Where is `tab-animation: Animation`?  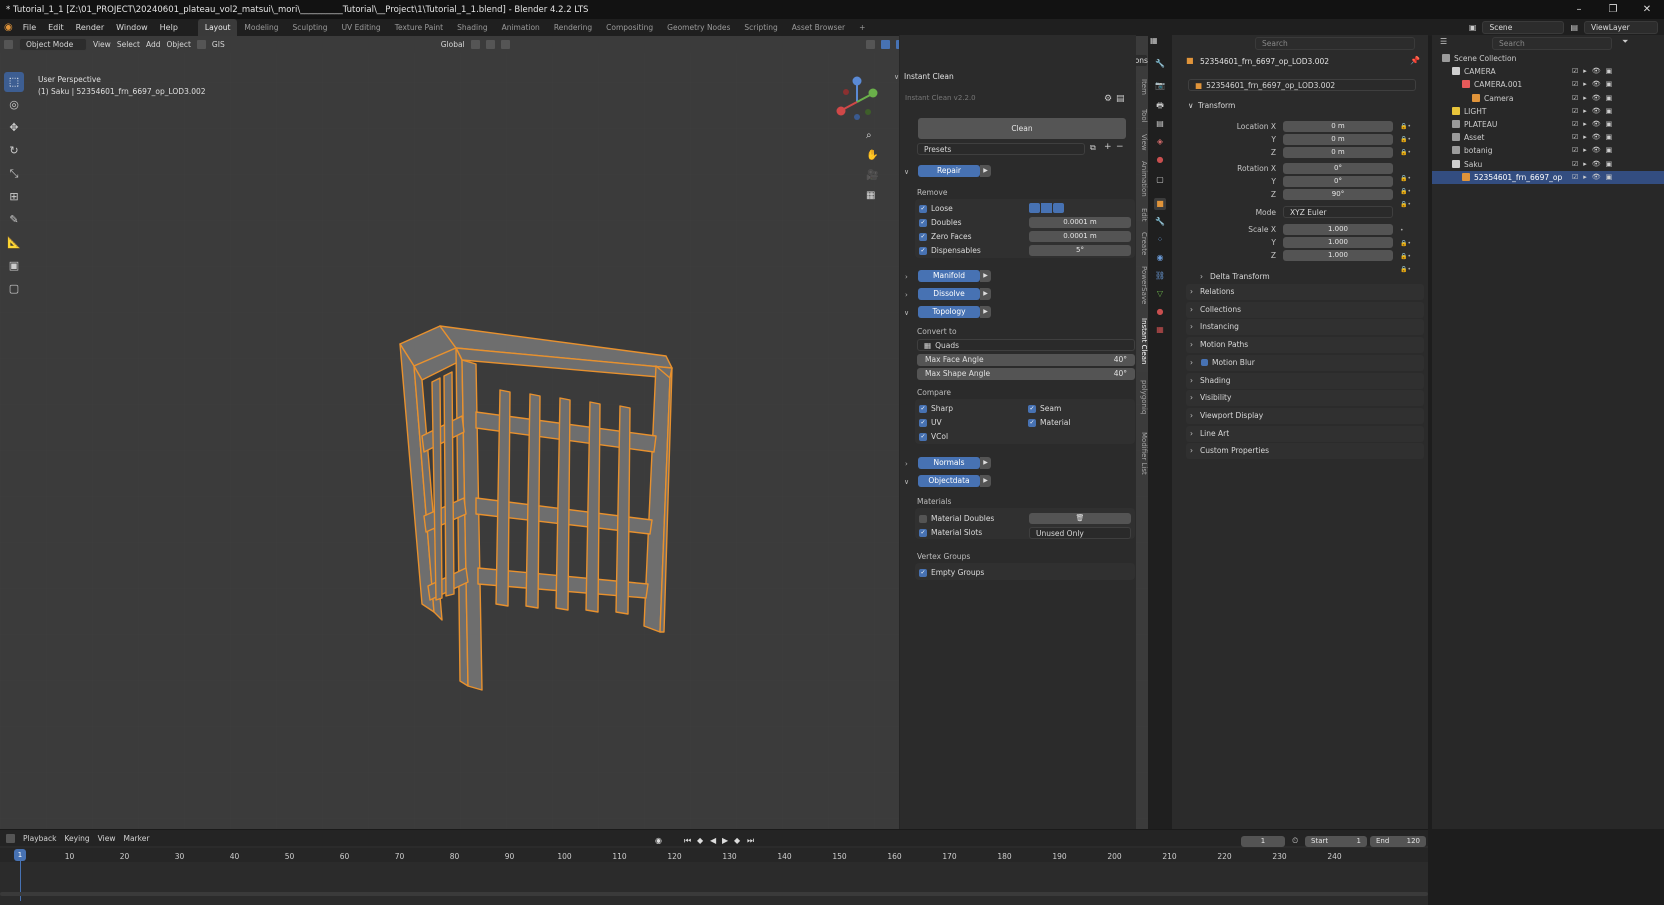
tab-animation: Animation is located at coordinates (521, 27).